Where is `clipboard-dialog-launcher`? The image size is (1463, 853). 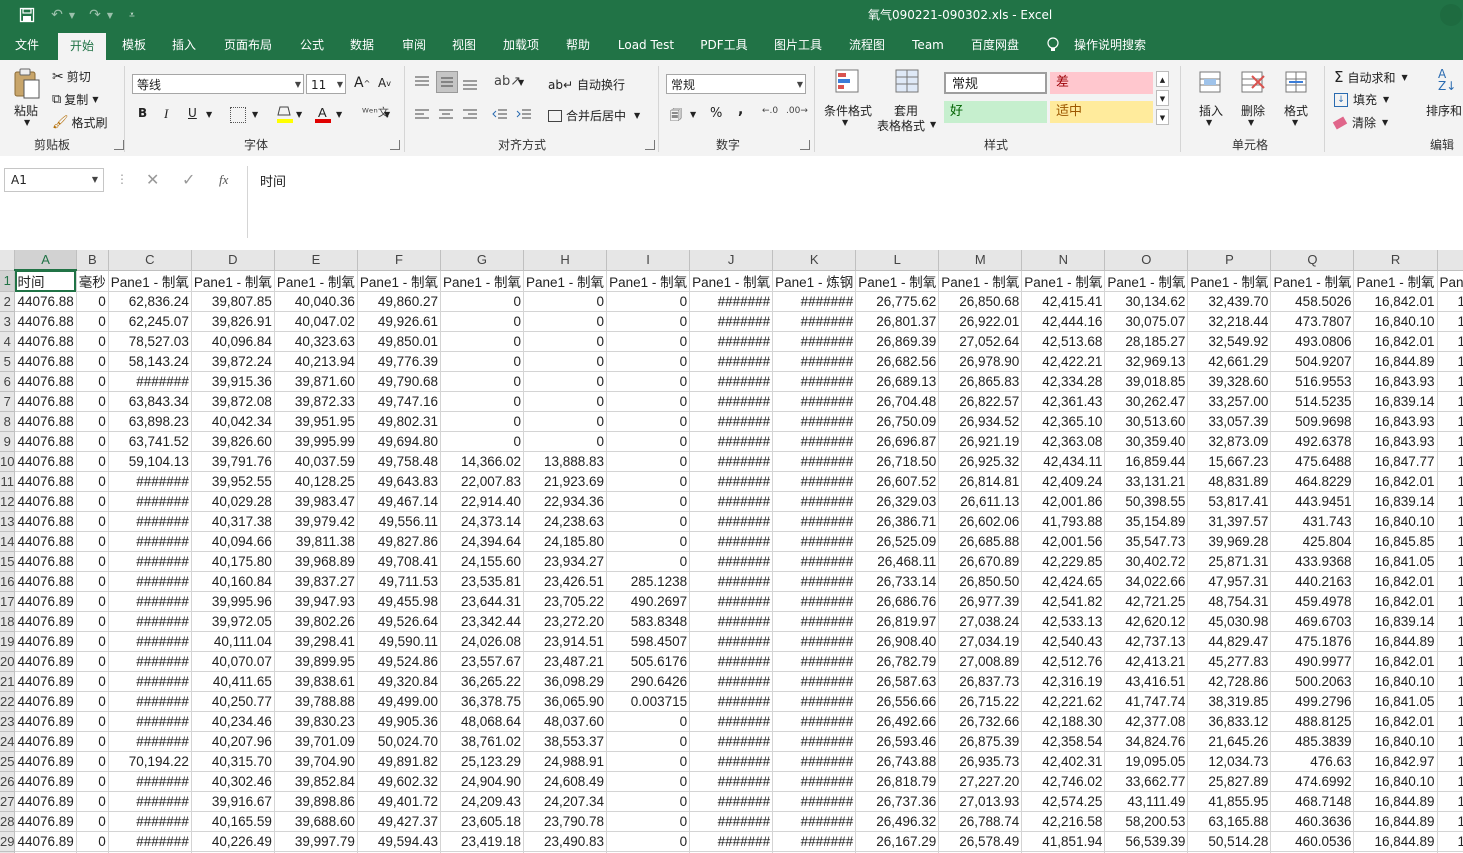 clipboard-dialog-launcher is located at coordinates (119, 145).